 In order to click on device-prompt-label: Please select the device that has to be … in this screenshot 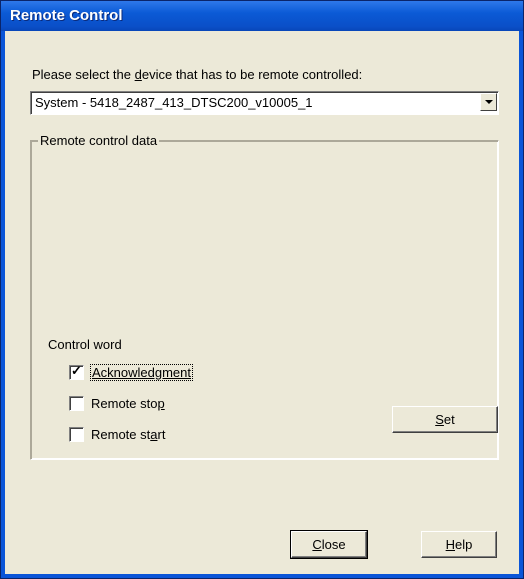, I will do `click(197, 74)`.